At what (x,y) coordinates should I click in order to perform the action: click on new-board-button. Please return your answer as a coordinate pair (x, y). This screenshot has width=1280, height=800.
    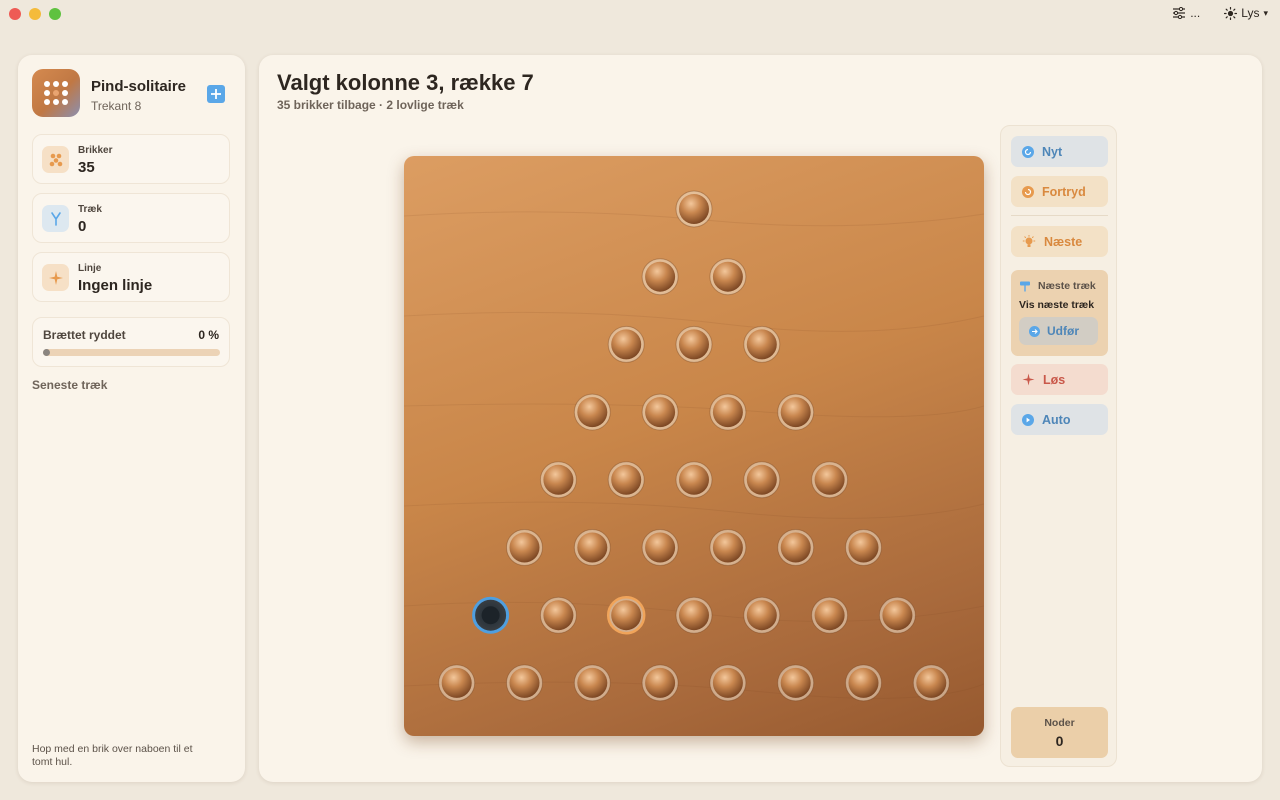
    Looking at the image, I should click on (216, 94).